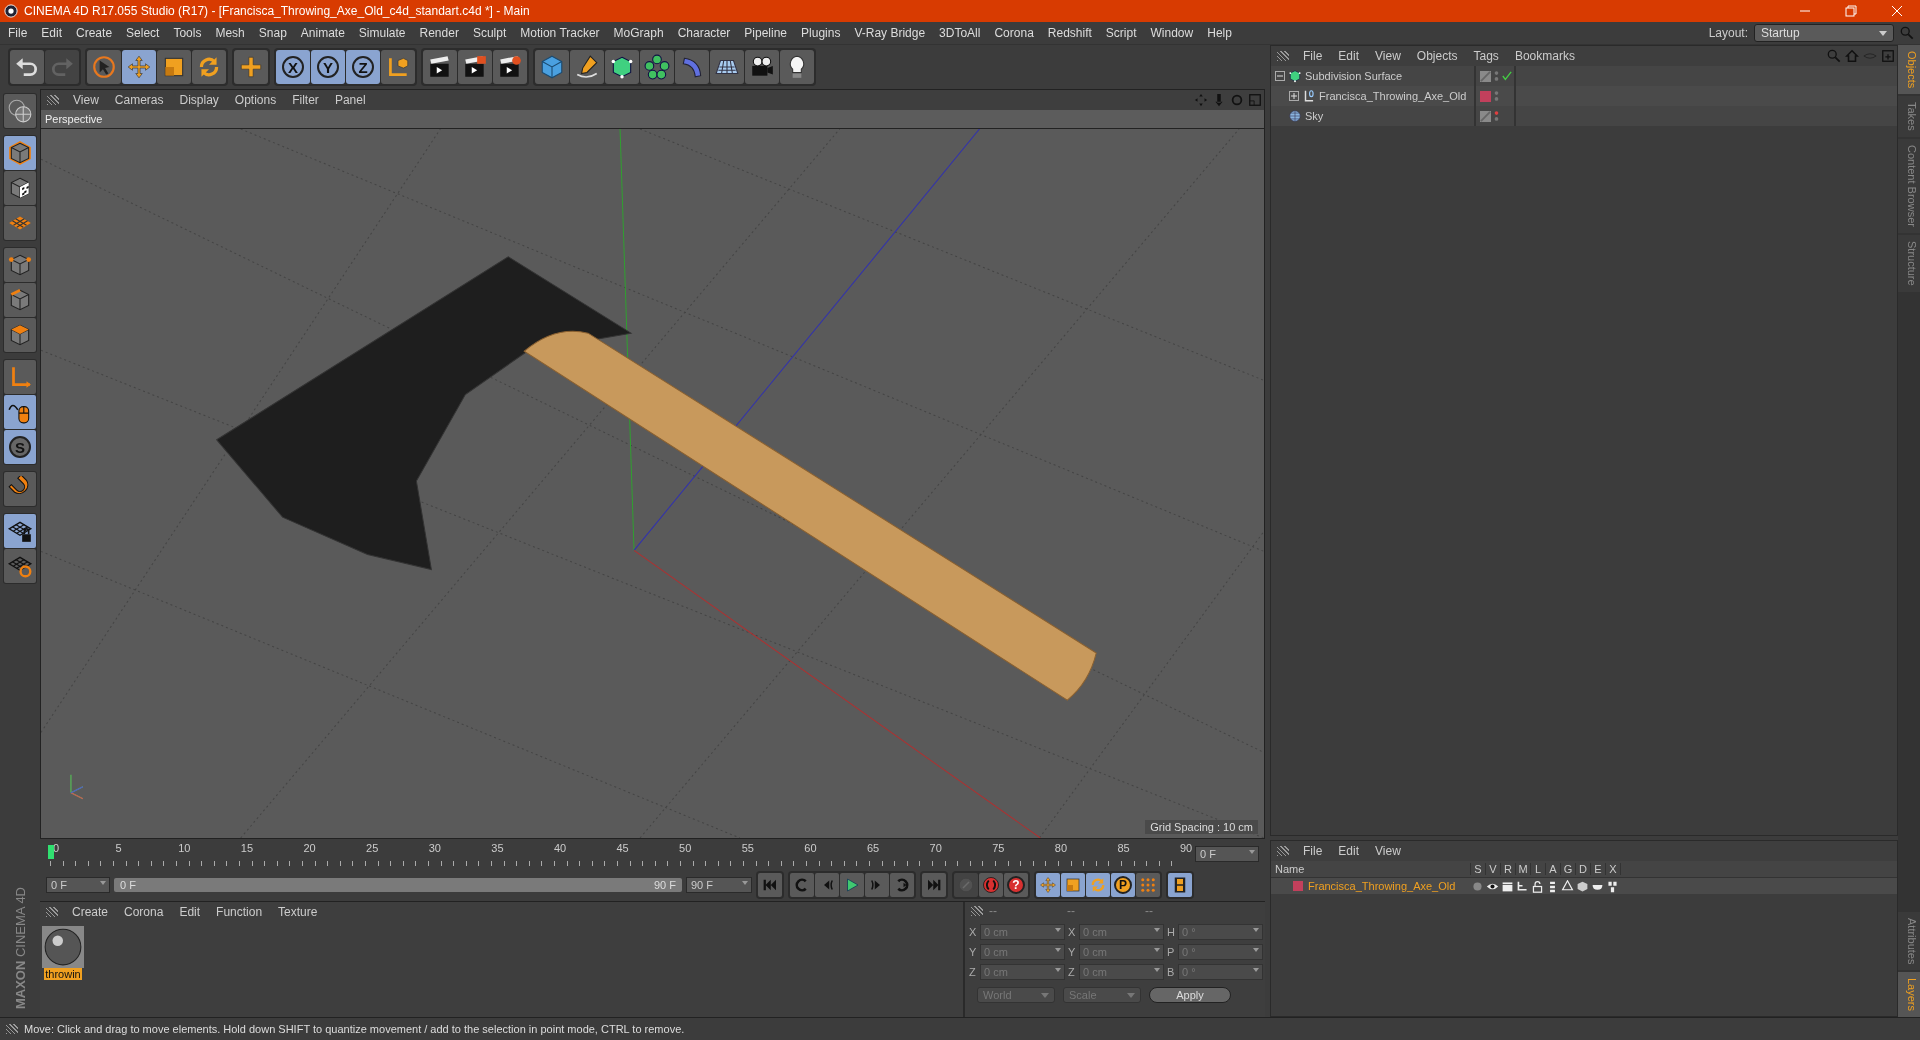 The width and height of the screenshot is (1920, 1040). I want to click on column-header: S, so click(1478, 869).